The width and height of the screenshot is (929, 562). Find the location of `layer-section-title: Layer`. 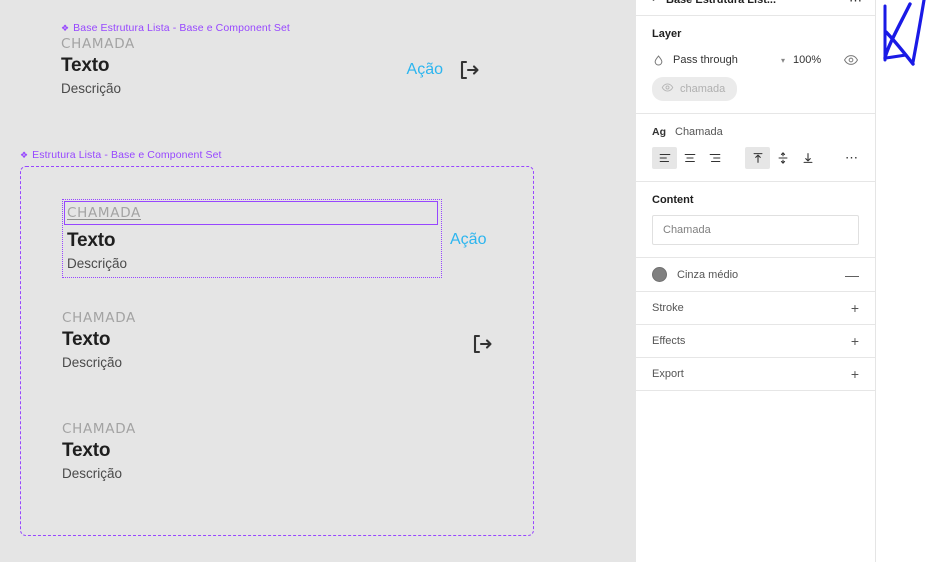

layer-section-title: Layer is located at coordinates (667, 34).